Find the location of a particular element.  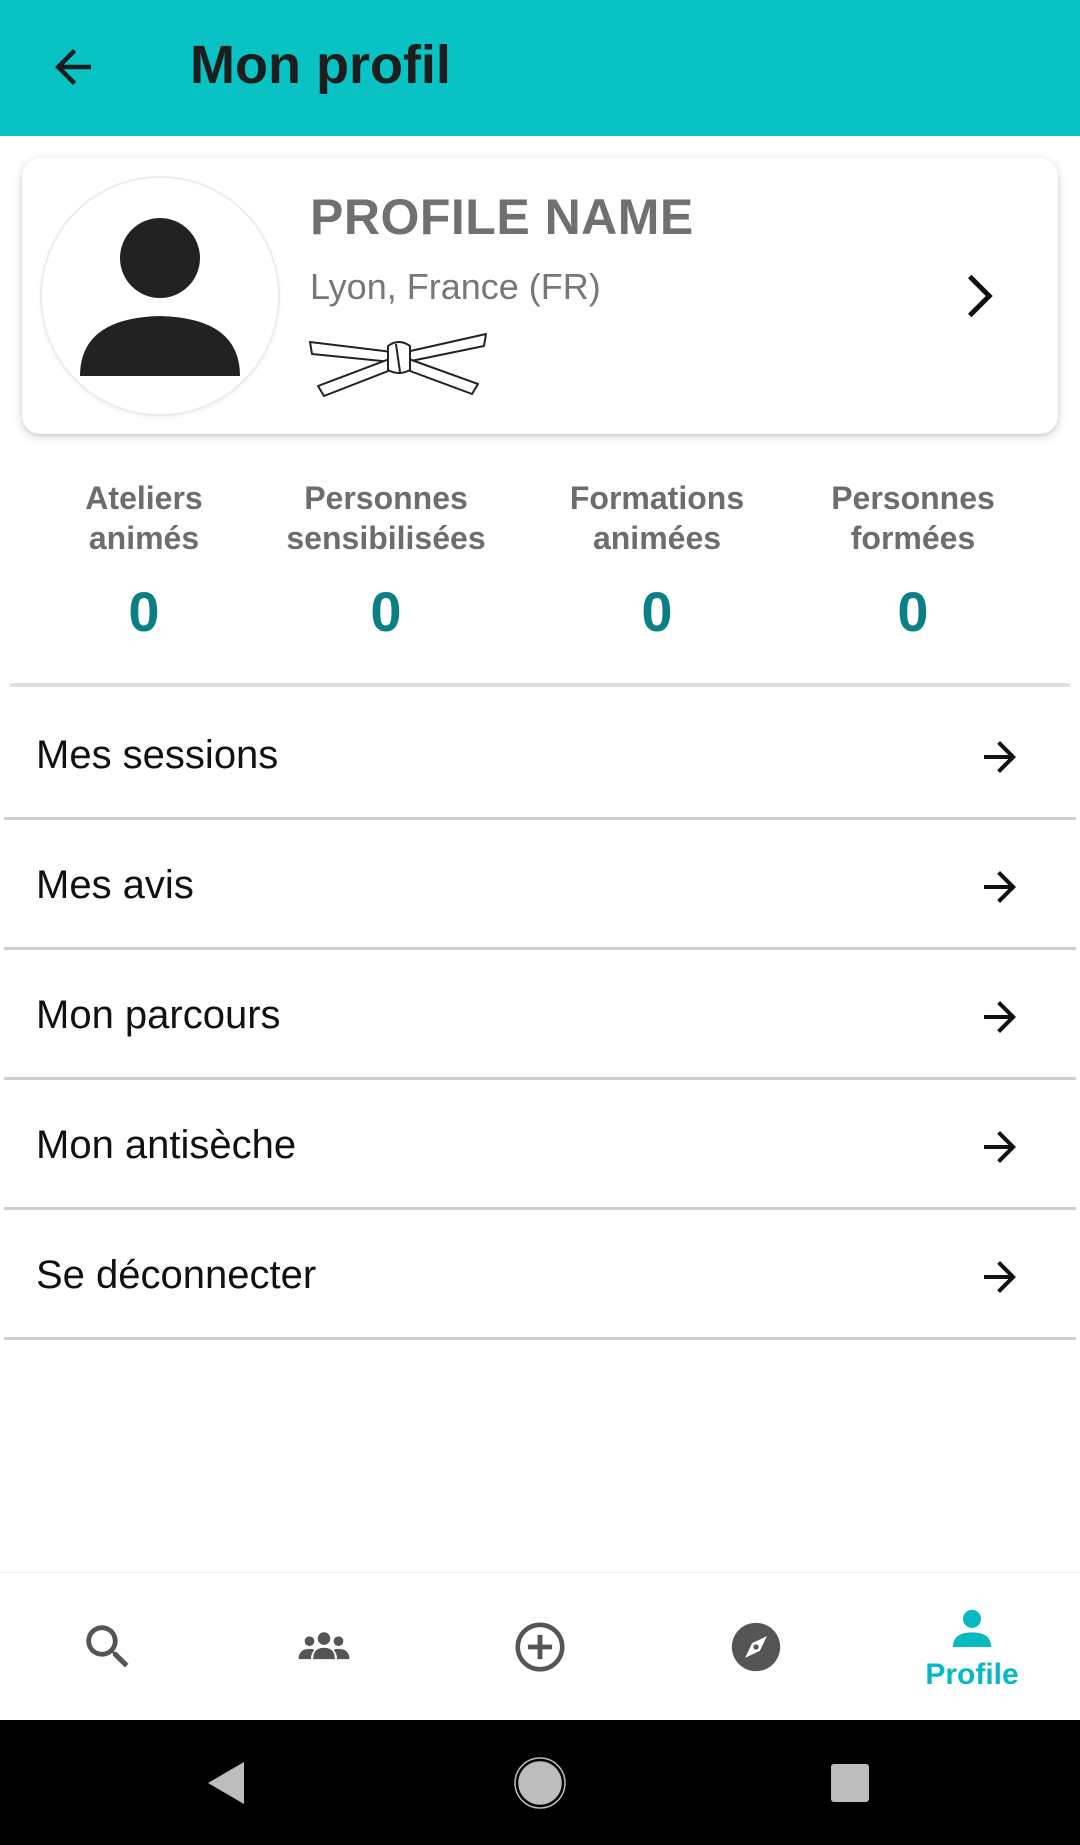

stat-label: Personnes formées is located at coordinates (913, 518).